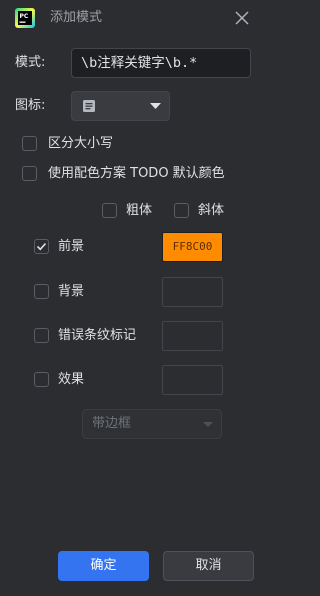 Image resolution: width=320 pixels, height=596 pixels. I want to click on note-icon, so click(89, 106).